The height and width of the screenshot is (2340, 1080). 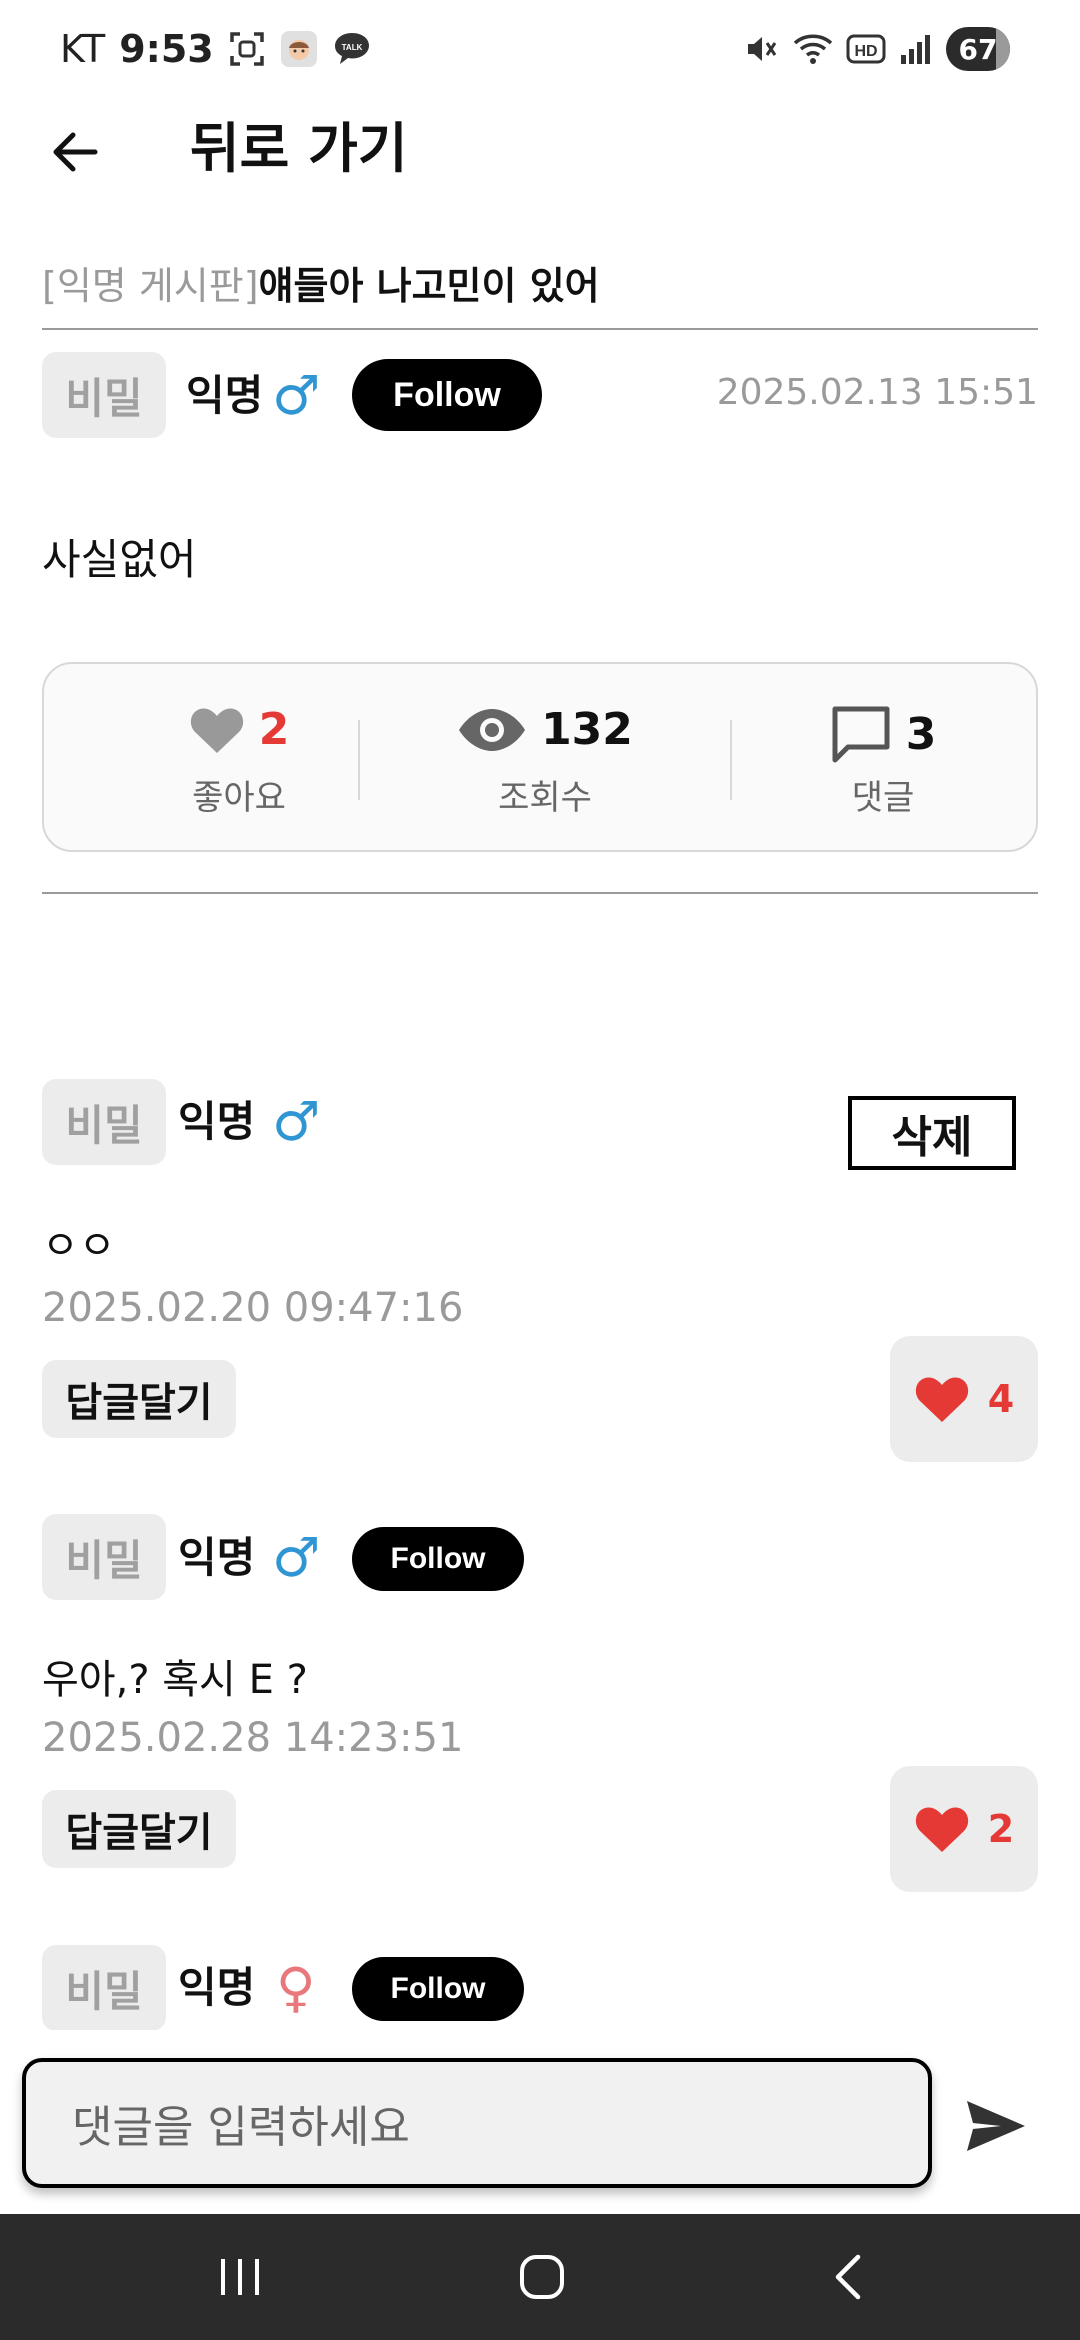 What do you see at coordinates (216, 49) in the screenshot?
I see `status-left: KT 9:53 TALK` at bounding box center [216, 49].